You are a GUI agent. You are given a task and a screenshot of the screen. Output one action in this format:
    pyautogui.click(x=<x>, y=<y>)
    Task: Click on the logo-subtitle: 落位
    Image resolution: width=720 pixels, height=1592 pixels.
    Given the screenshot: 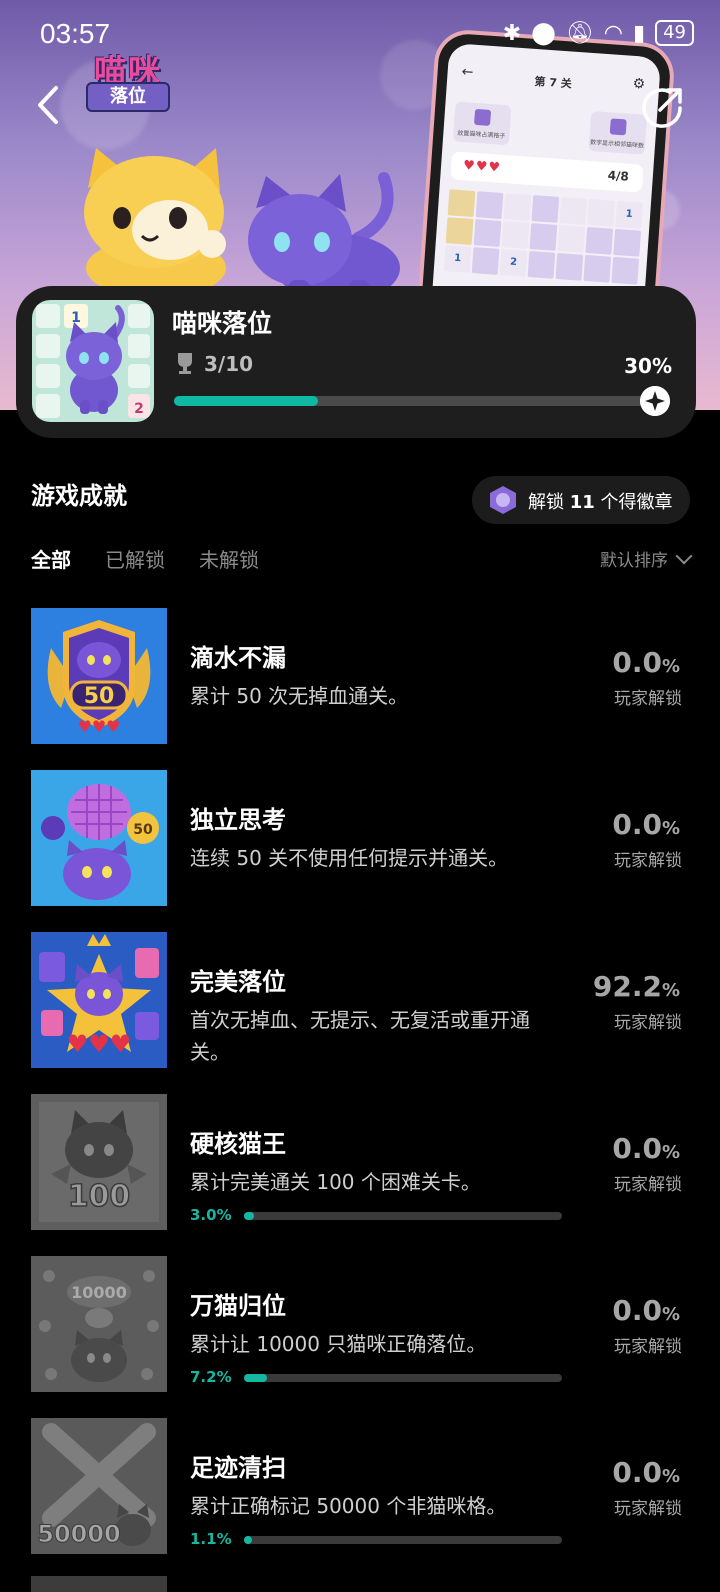 What is the action you would take?
    pyautogui.click(x=128, y=97)
    